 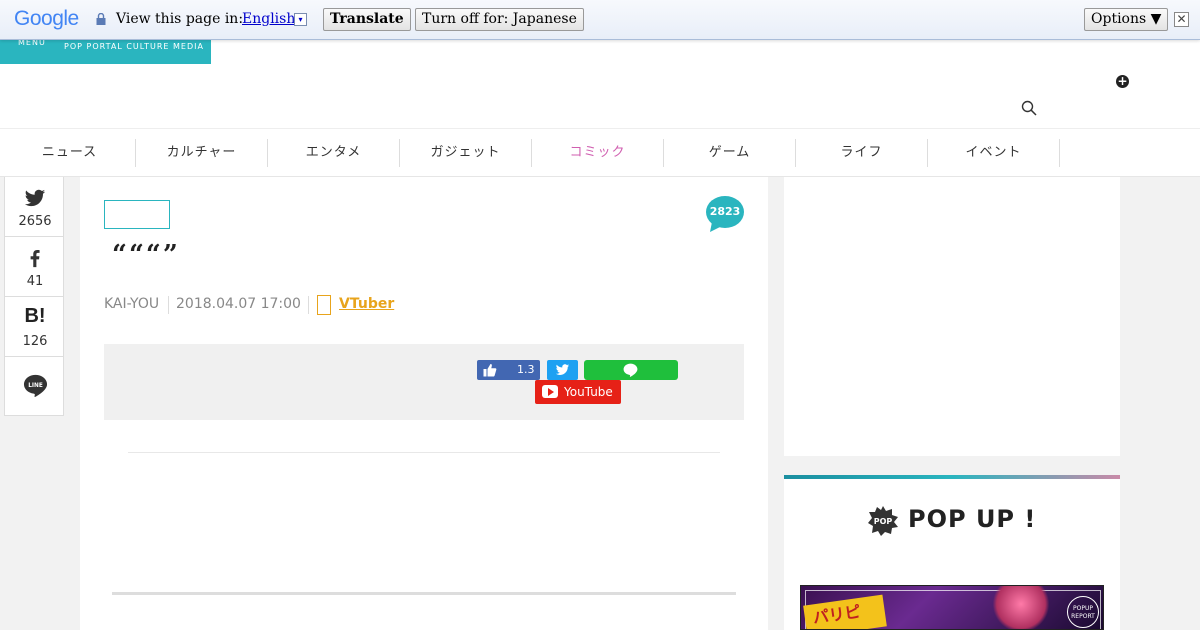 What do you see at coordinates (1021, 607) in the screenshot?
I see `pop-up-figure` at bounding box center [1021, 607].